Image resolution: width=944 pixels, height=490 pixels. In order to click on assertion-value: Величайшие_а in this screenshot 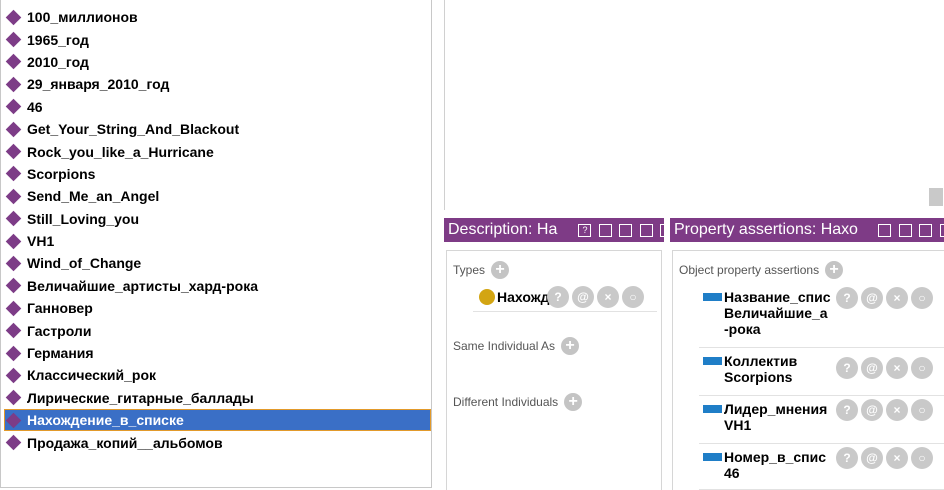, I will do `click(776, 313)`.